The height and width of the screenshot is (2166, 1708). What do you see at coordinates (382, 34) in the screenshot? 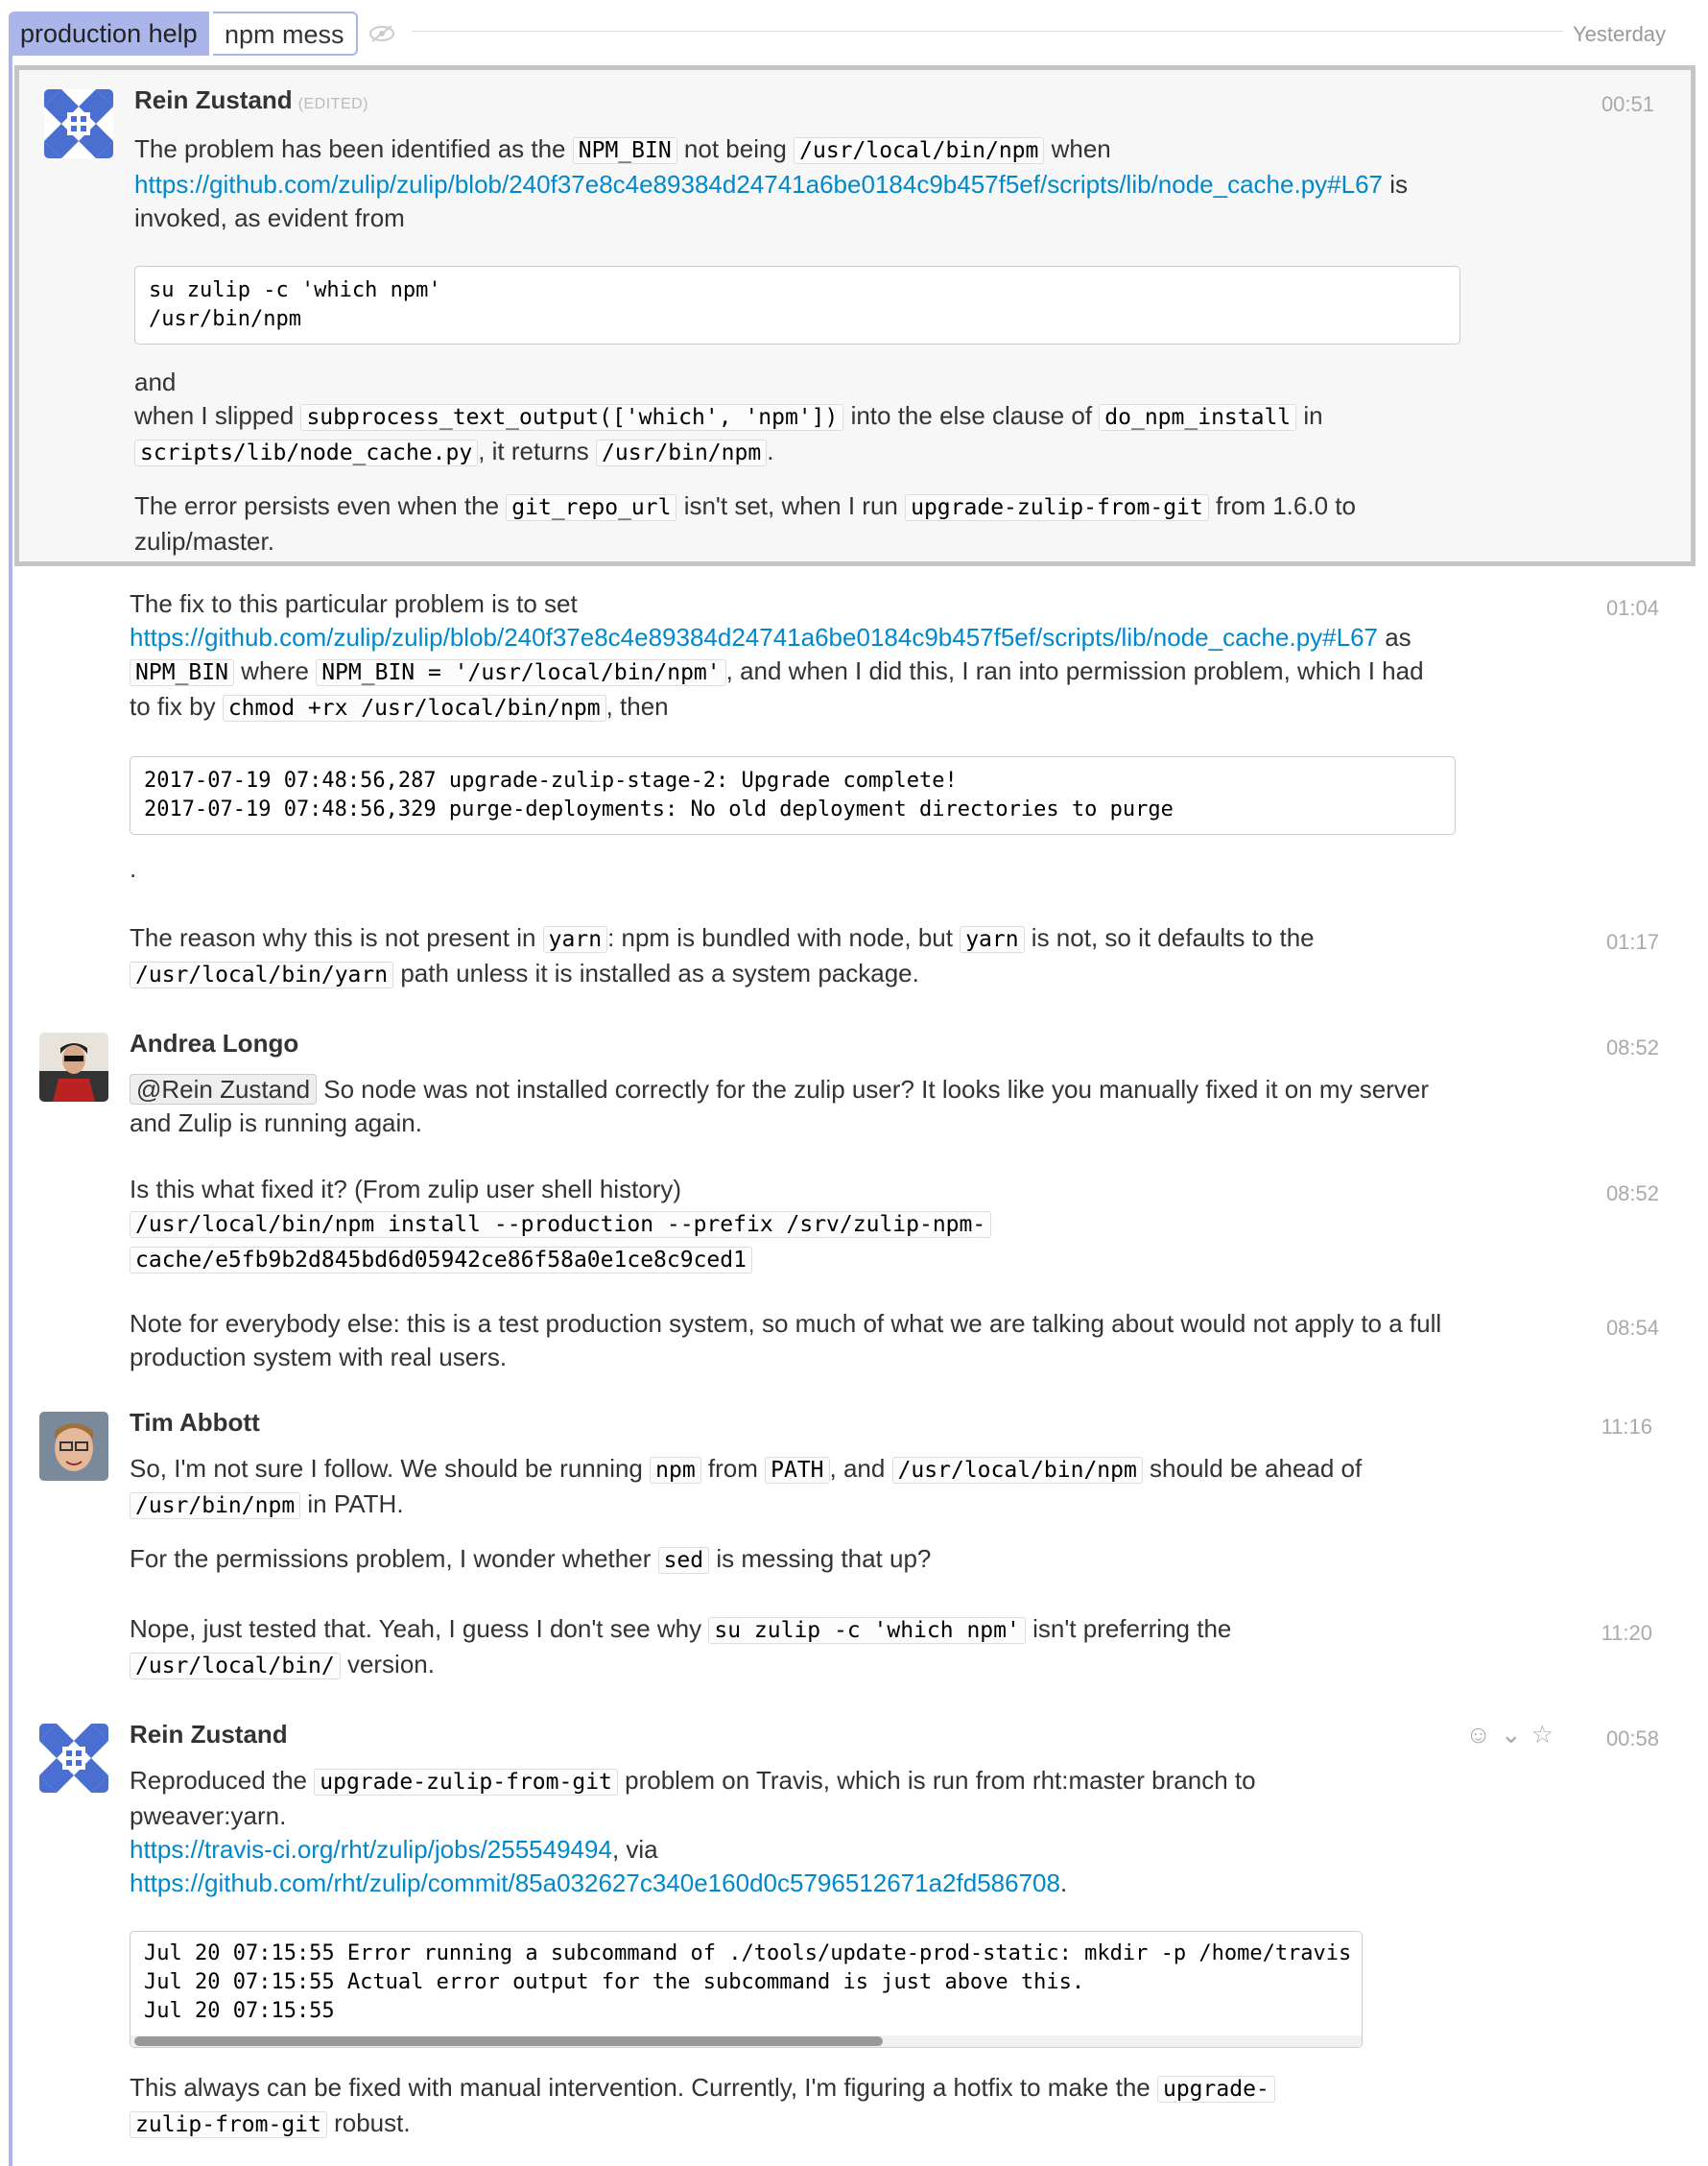
I see `mute-topic-icon` at bounding box center [382, 34].